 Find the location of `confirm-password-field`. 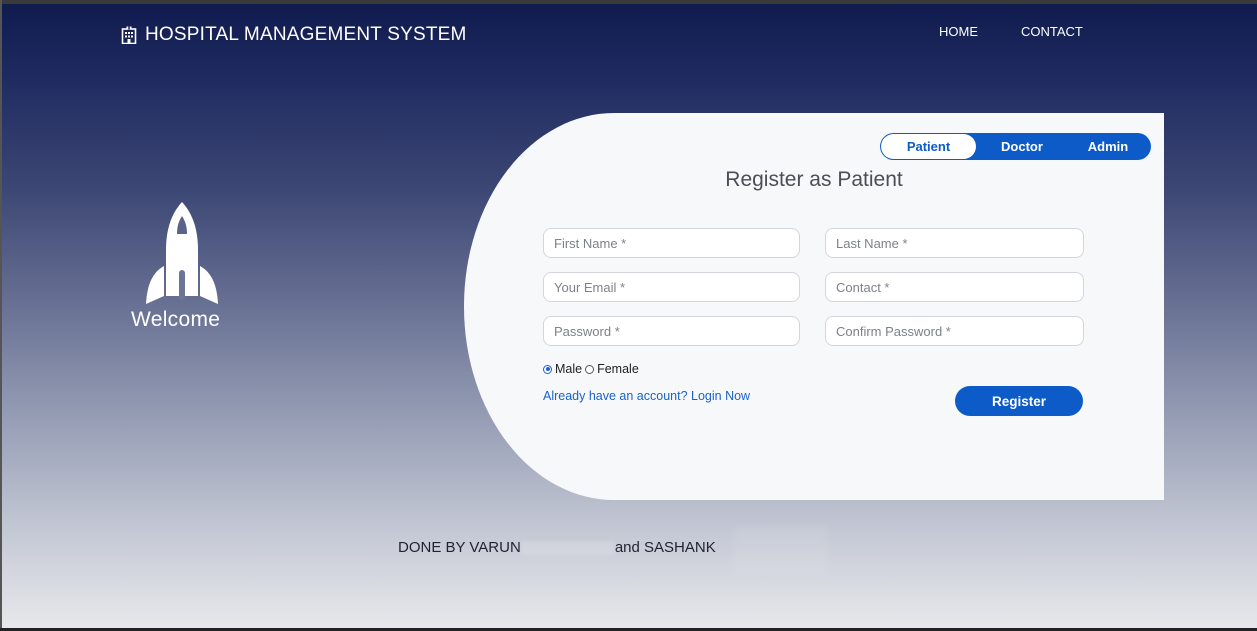

confirm-password-field is located at coordinates (954, 331).